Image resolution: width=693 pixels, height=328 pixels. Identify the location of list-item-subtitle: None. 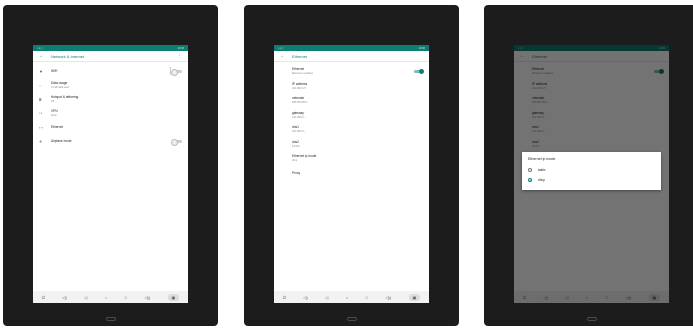
(54, 115).